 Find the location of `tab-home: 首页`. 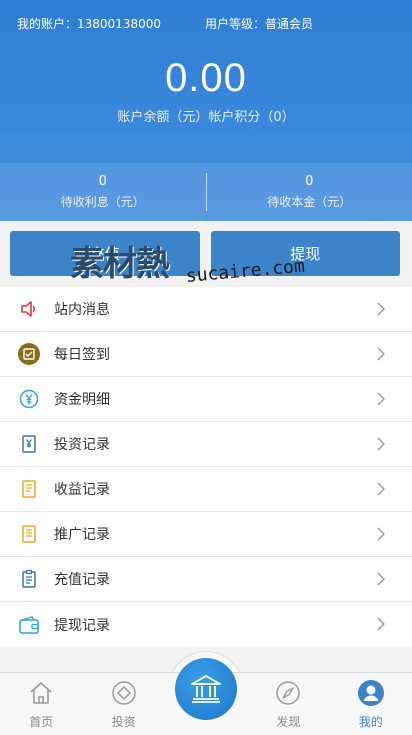

tab-home: 首页 is located at coordinates (41, 704).